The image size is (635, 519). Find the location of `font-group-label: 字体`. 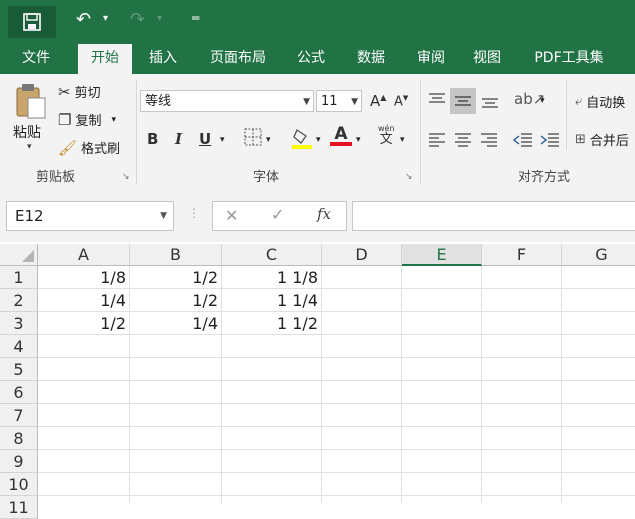

font-group-label: 字体 is located at coordinates (266, 177).